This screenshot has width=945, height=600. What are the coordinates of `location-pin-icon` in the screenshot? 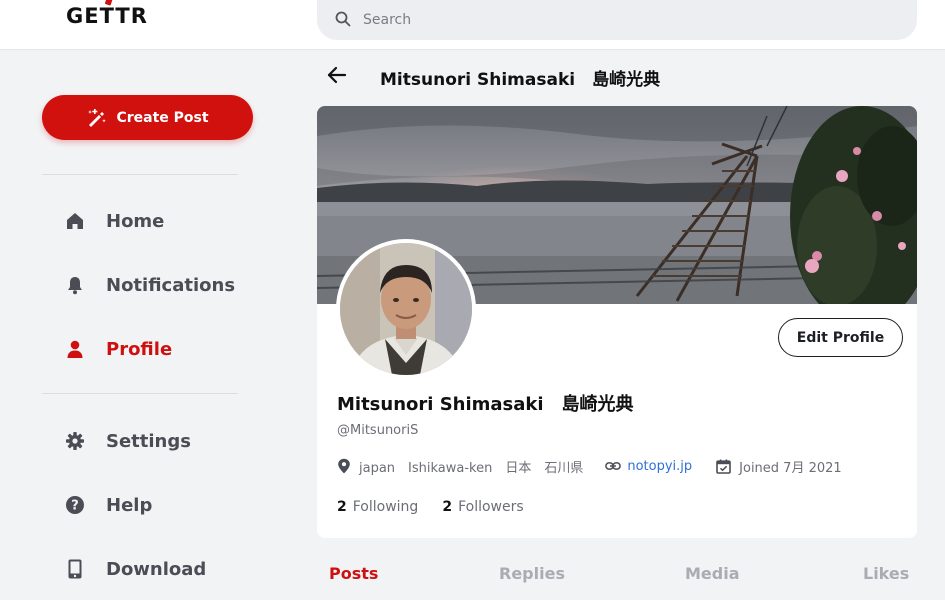 It's located at (344, 466).